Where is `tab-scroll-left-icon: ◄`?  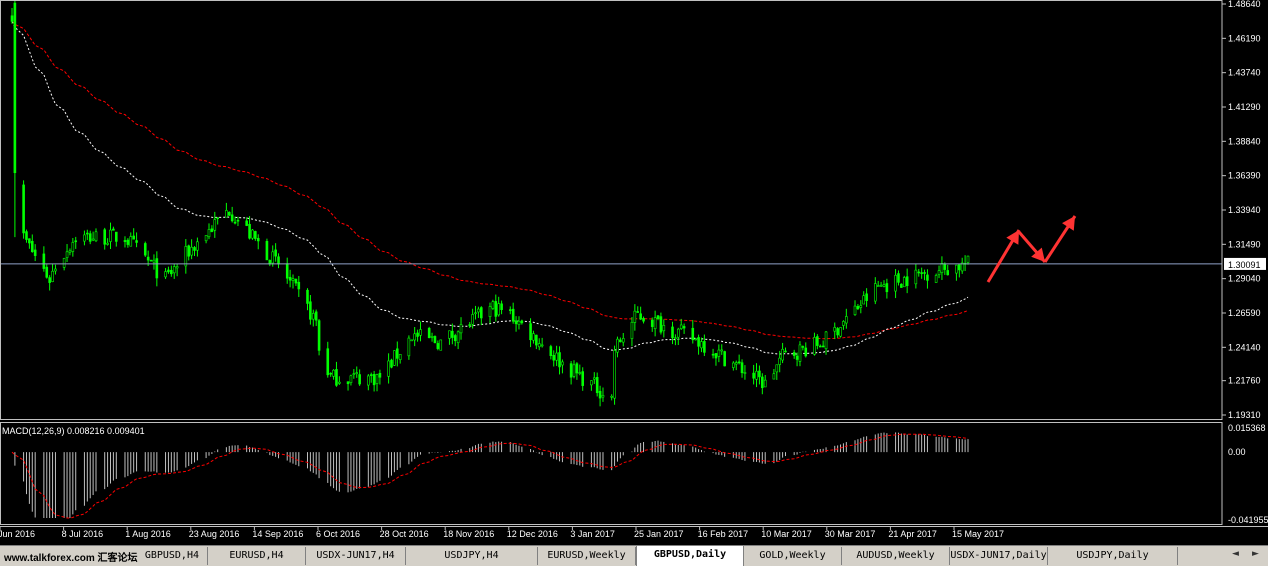
tab-scroll-left-icon: ◄ is located at coordinates (1235, 554).